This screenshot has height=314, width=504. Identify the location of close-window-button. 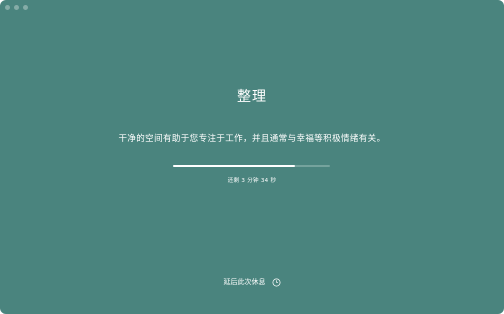
(7, 7).